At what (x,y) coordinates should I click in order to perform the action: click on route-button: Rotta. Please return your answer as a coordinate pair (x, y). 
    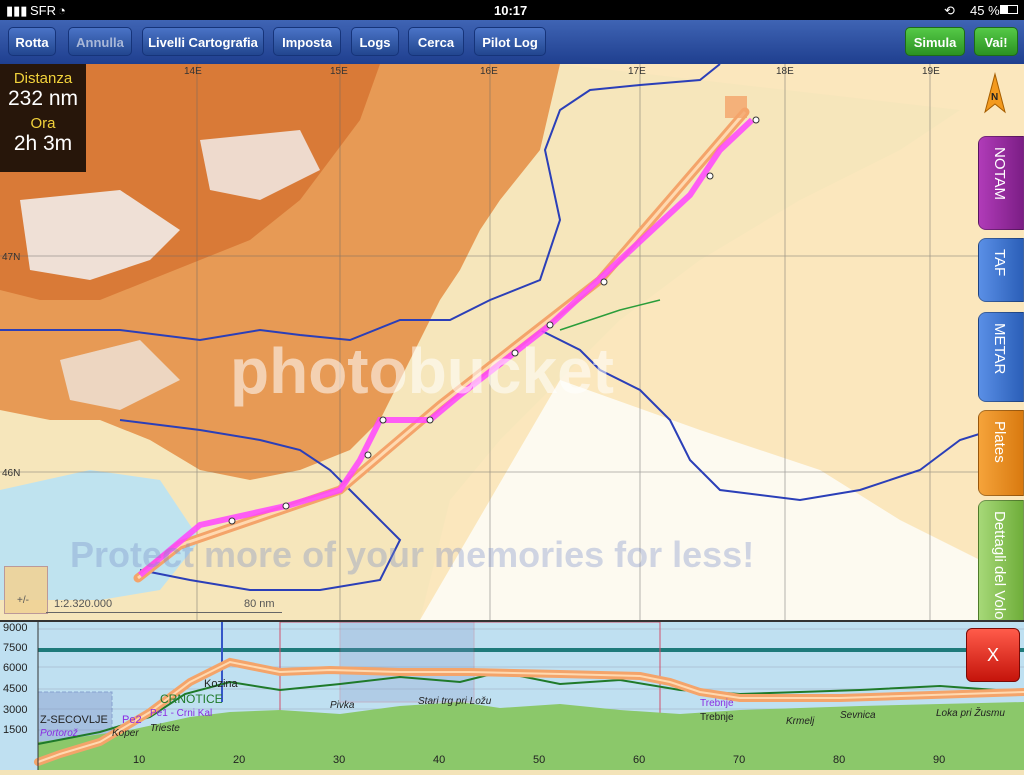
    Looking at the image, I should click on (32, 41).